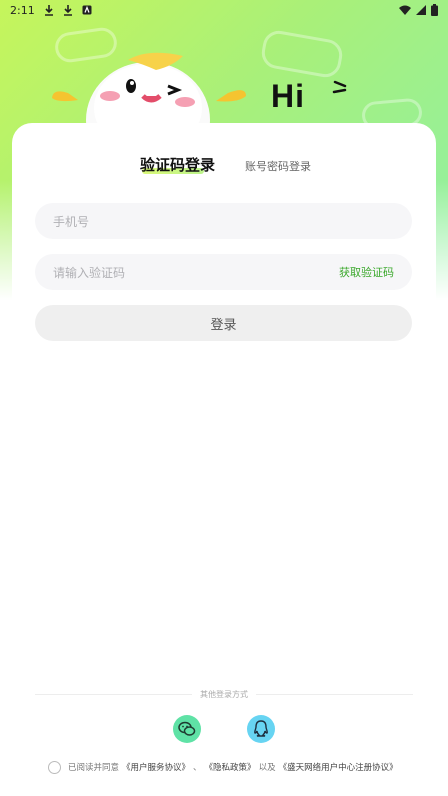  Describe the element at coordinates (89, 272) in the screenshot. I see `code-placeholder: 请输入验证码` at that location.